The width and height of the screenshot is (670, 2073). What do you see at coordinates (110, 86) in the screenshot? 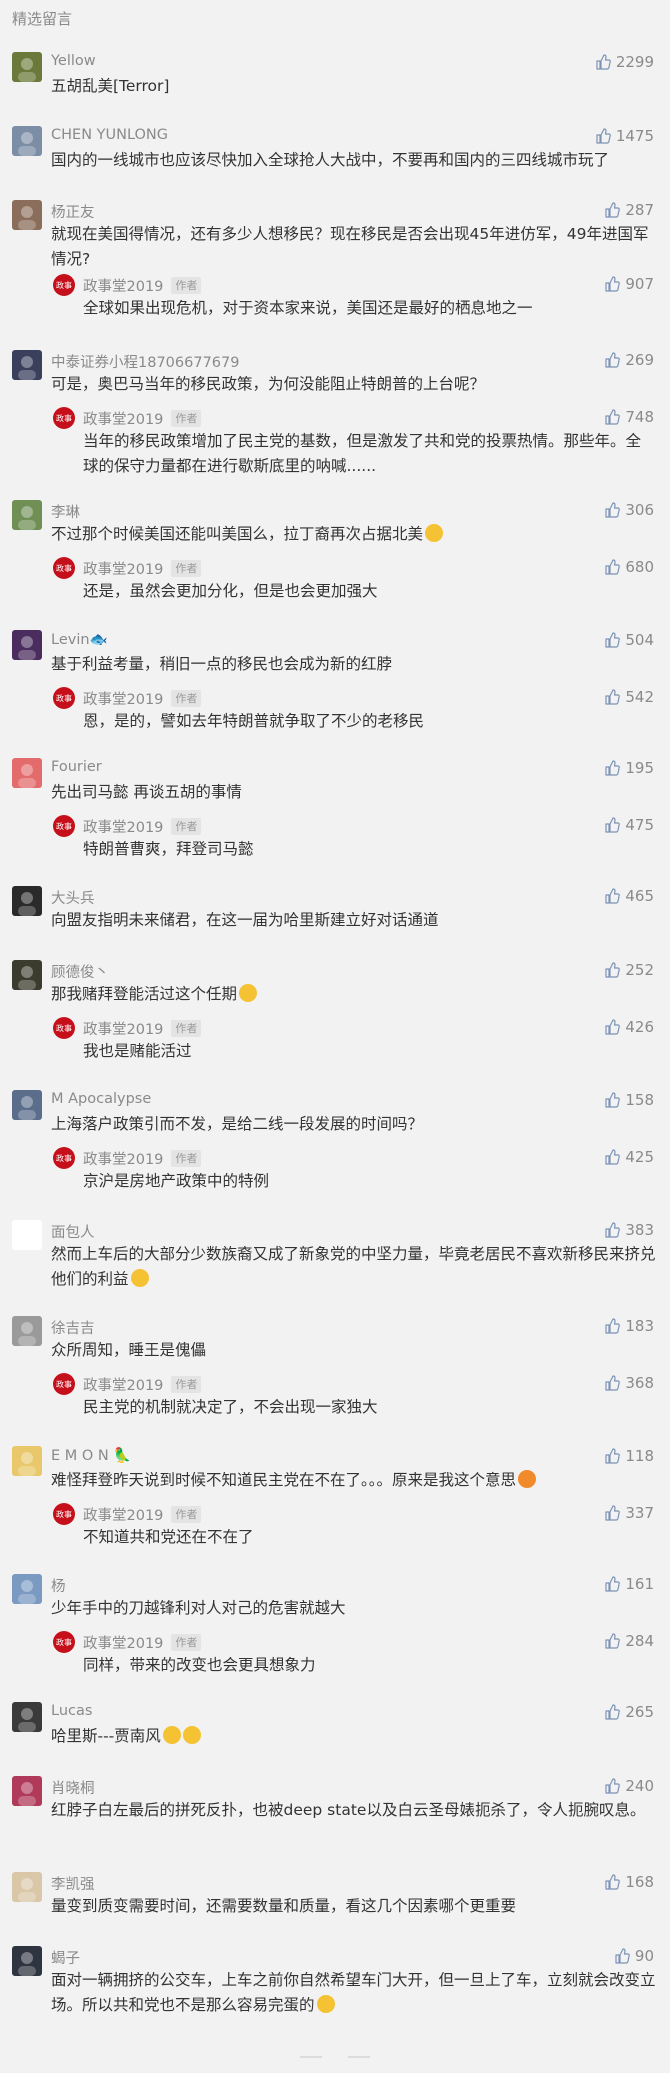
I see `comment-text: 五胡乱美[Terror]` at bounding box center [110, 86].